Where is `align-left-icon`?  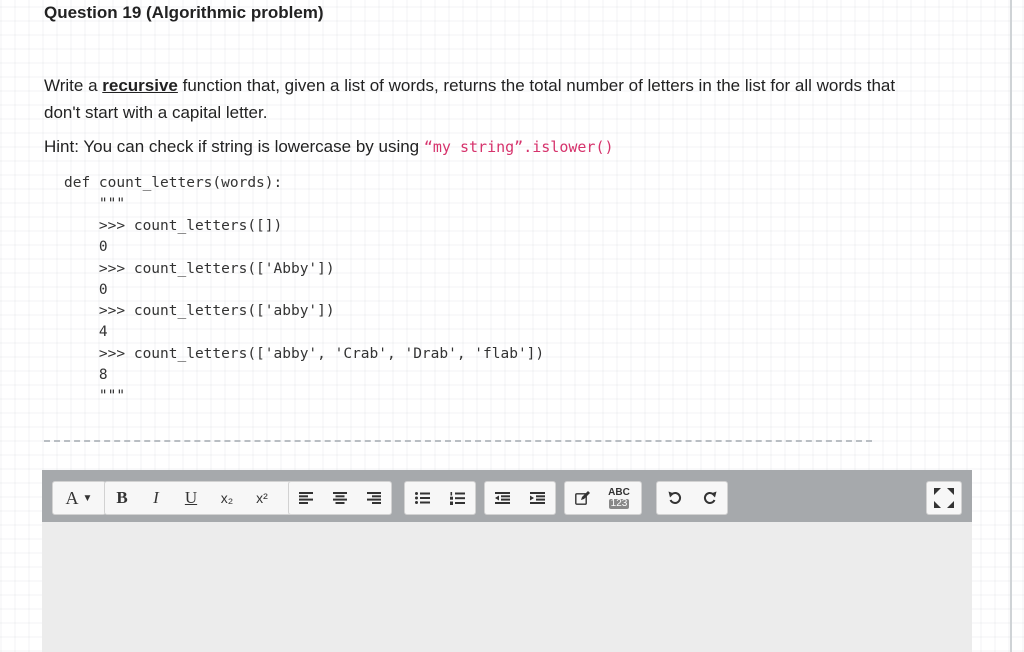
align-left-icon is located at coordinates (306, 498).